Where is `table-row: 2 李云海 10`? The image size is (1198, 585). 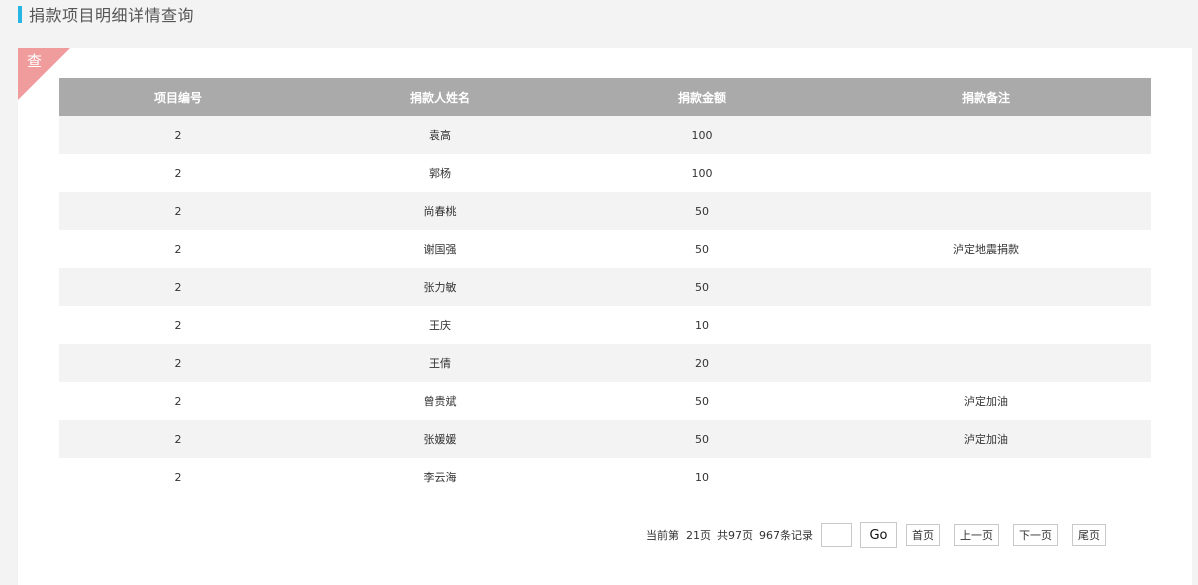
table-row: 2 李云海 10 is located at coordinates (605, 477).